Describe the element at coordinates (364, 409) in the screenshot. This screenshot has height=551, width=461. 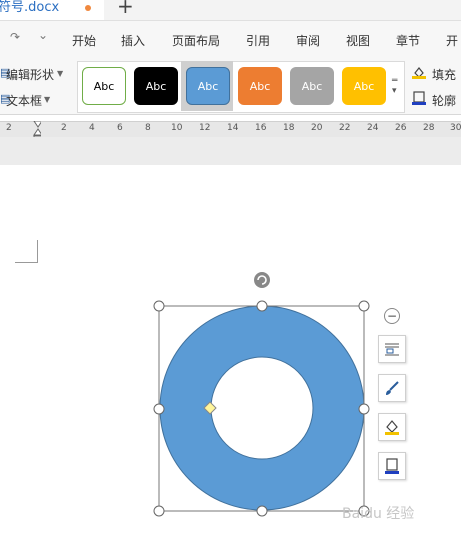
I see `resize-handle-e` at that location.